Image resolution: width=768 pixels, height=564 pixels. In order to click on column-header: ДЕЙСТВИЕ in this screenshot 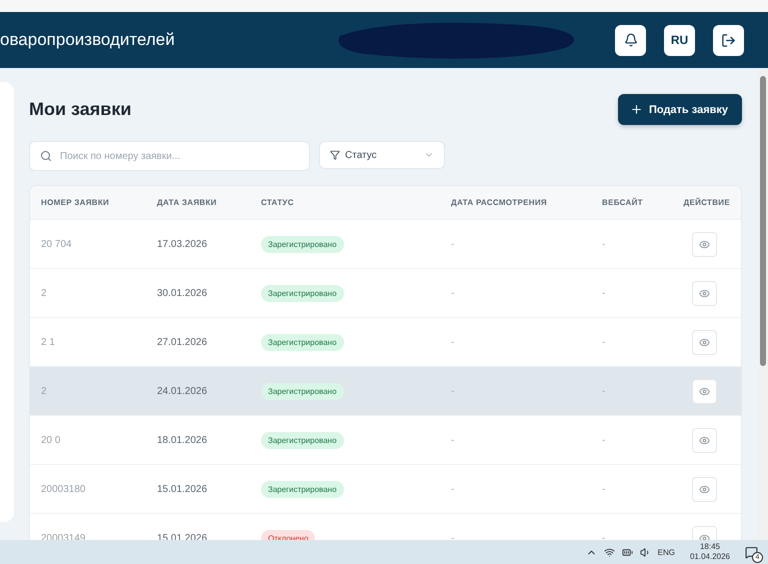, I will do `click(706, 202)`.